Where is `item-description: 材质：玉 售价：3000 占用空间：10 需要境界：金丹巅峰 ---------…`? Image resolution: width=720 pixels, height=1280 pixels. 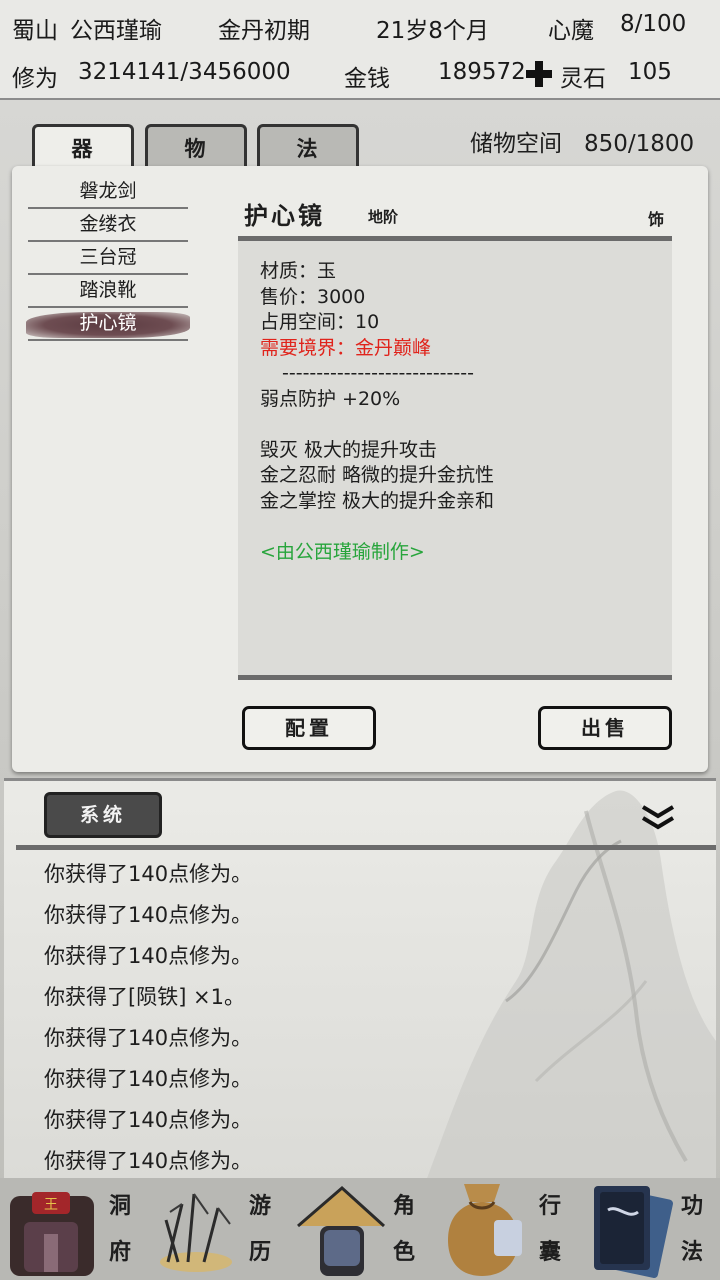 item-description: 材质：玉 售价：3000 占用空间：10 需要境界：金丹巅峰 ---------… is located at coordinates (377, 412).